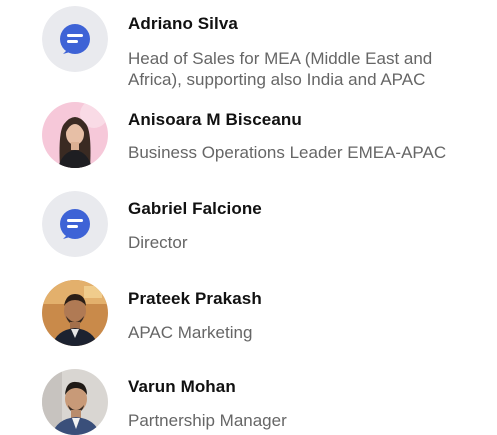 This screenshot has height=435, width=497. Describe the element at coordinates (280, 58) in the screenshot. I see `person-title: Head of Sales for MEA (Middle East and` at that location.